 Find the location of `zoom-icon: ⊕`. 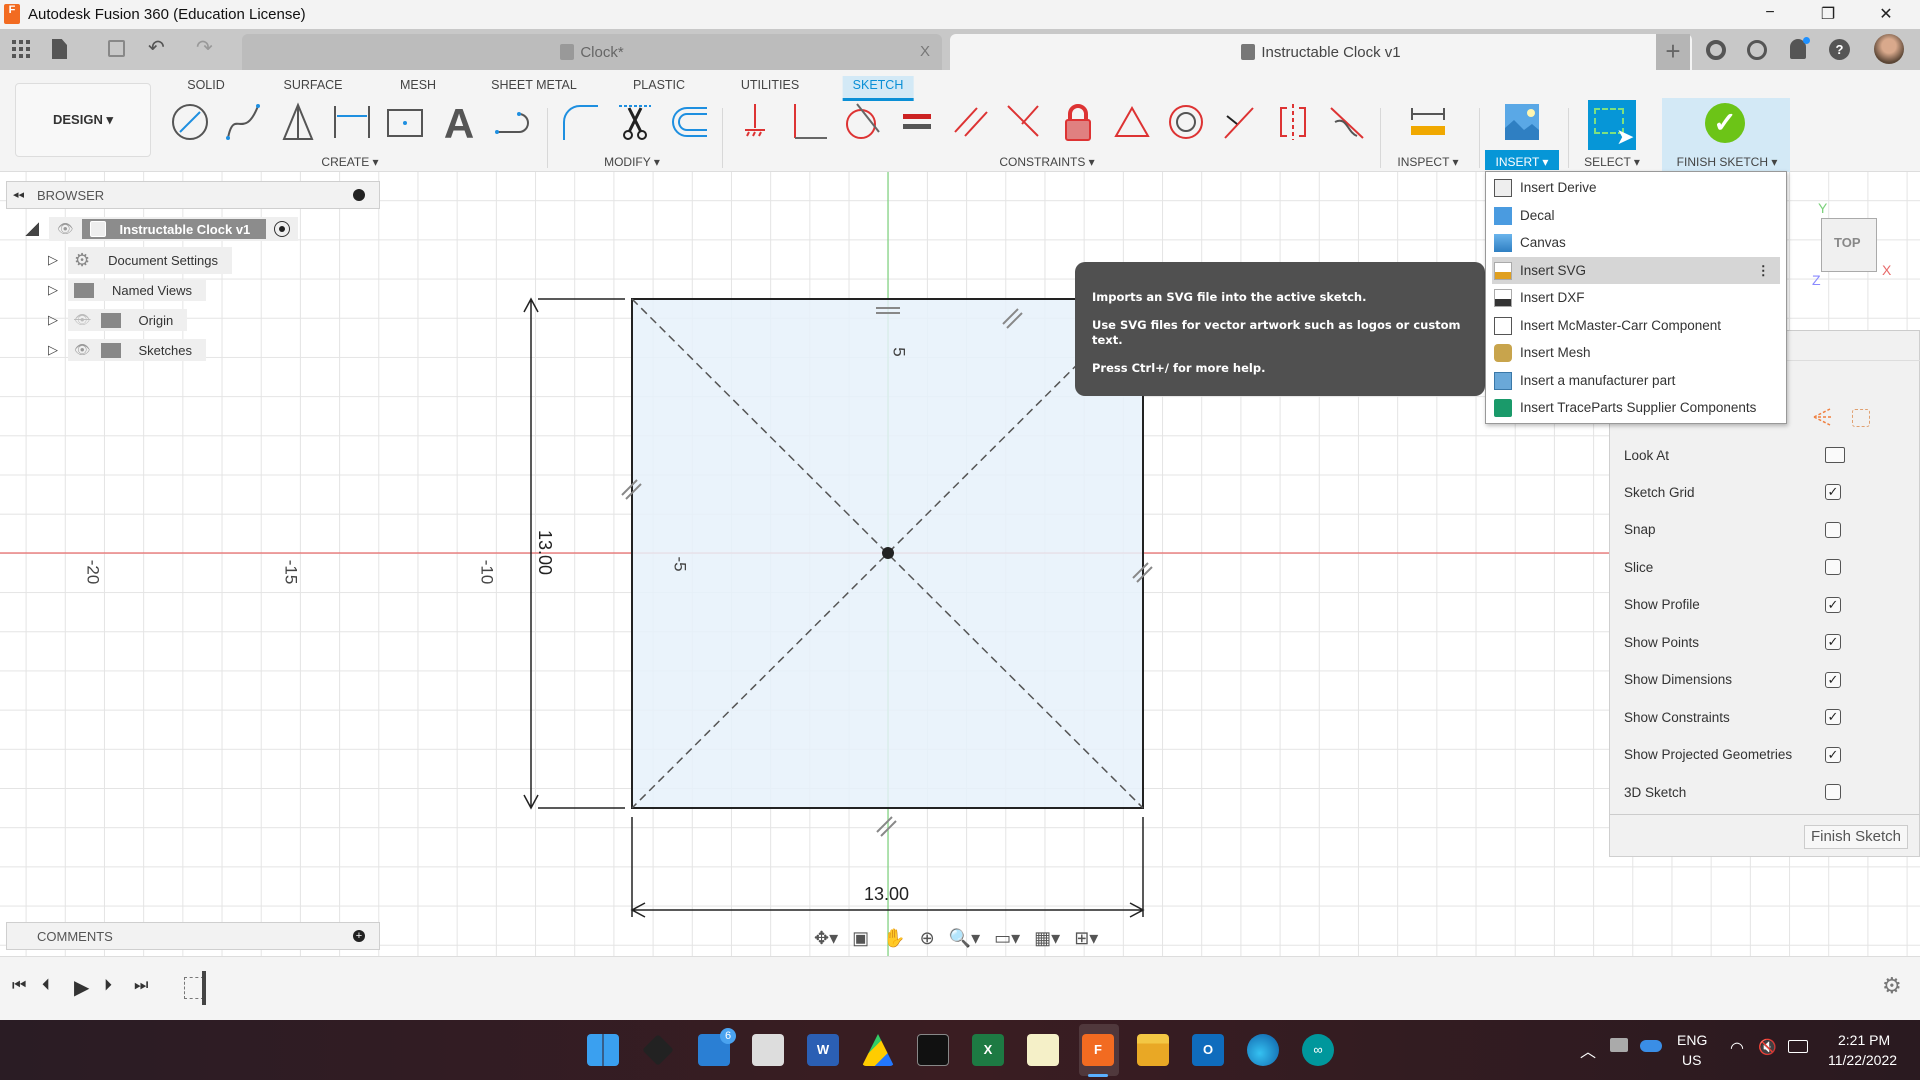

zoom-icon: ⊕ is located at coordinates (927, 938).